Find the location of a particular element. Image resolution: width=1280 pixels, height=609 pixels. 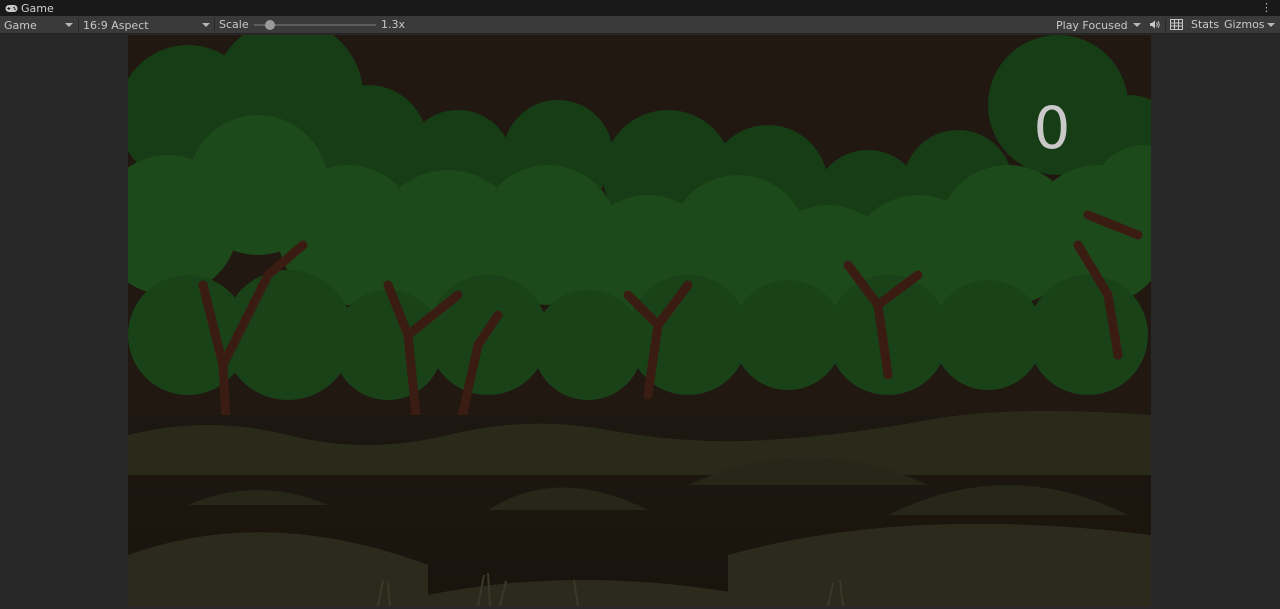

aspect-dropdown-label: 16:9 Aspect is located at coordinates (116, 25).